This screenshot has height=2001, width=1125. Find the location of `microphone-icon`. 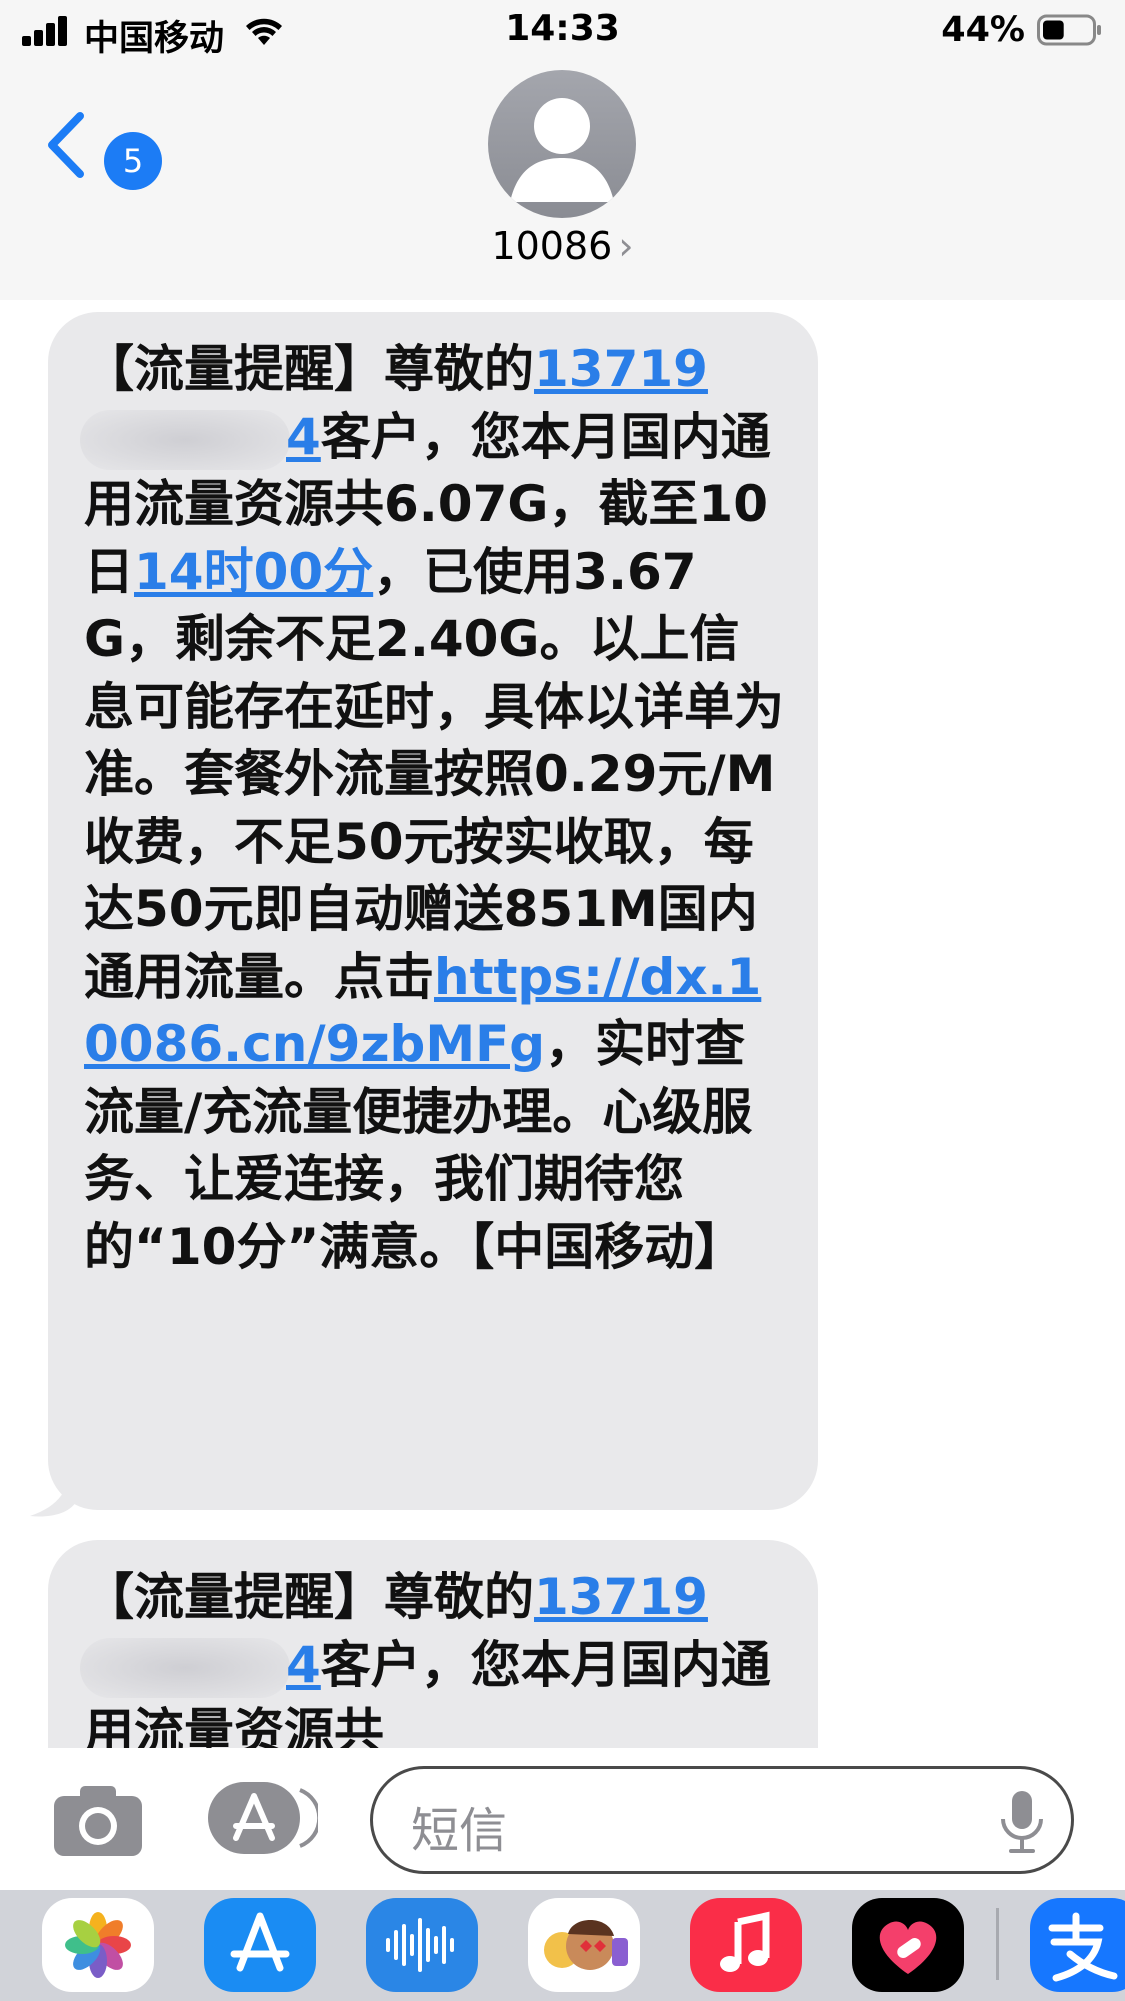

microphone-icon is located at coordinates (1022, 1822).